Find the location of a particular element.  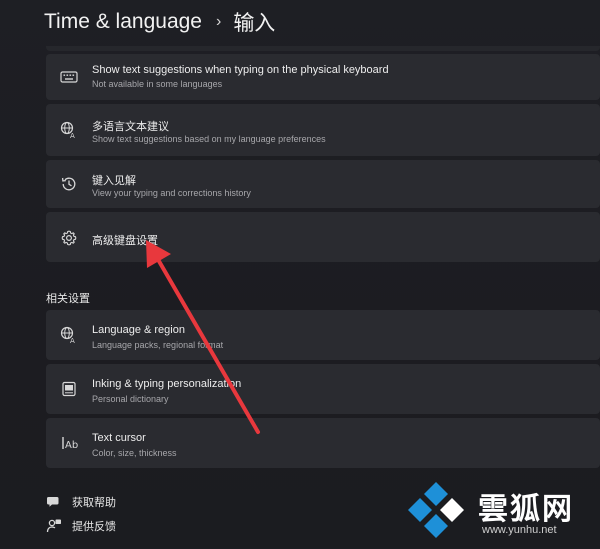

watermark-logo-icon is located at coordinates (436, 510).